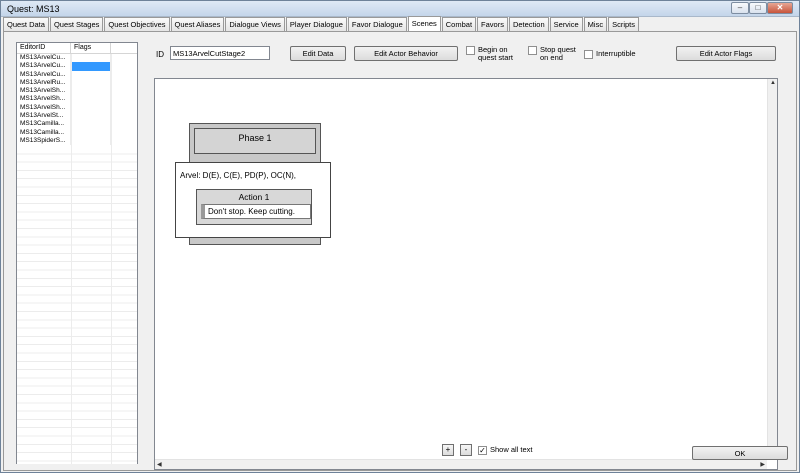  Describe the element at coordinates (406, 53) in the screenshot. I see `edit-actor-behavior-button: Edit Actor Behavior` at that location.